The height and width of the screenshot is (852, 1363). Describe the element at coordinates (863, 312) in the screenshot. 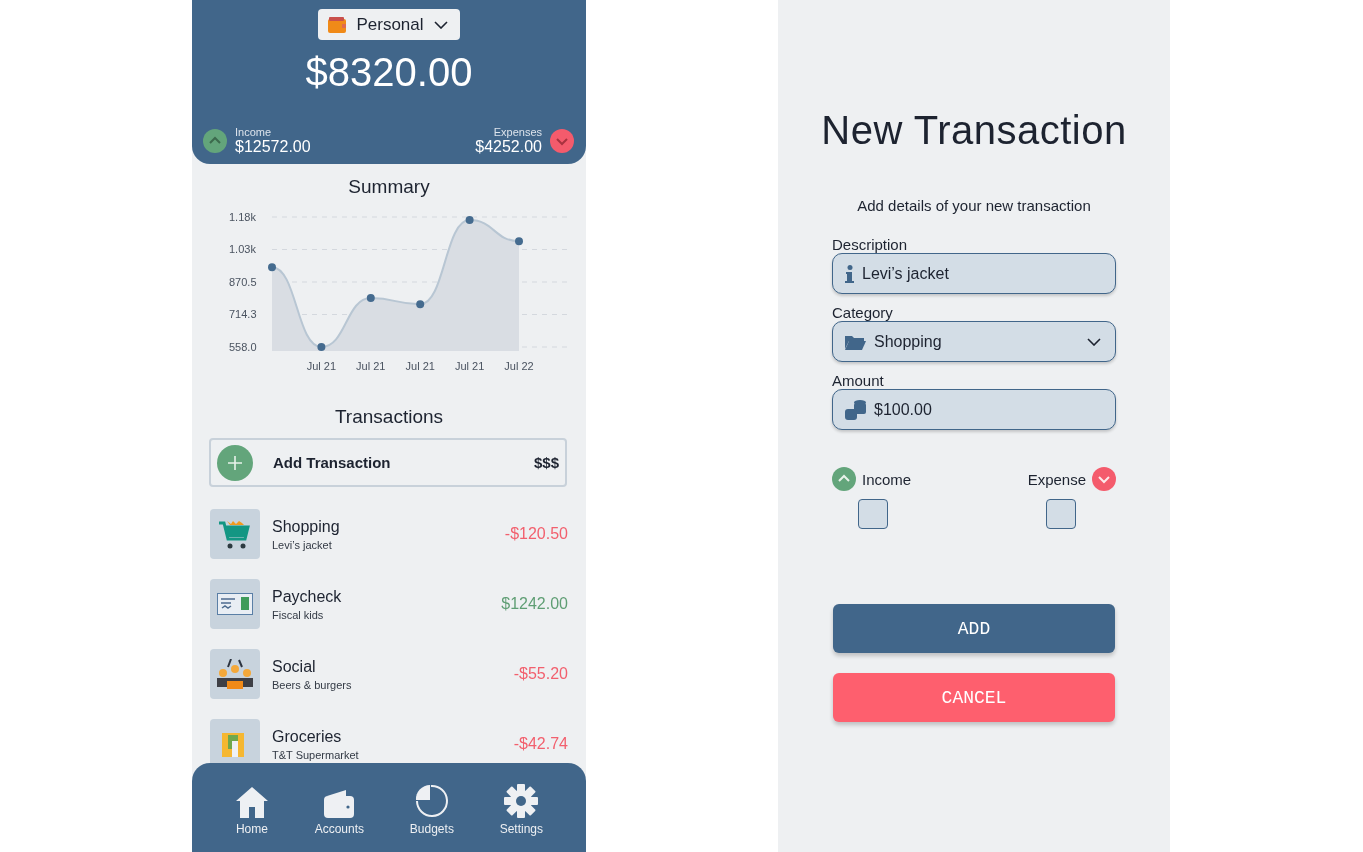

I see `field-label: Category` at that location.